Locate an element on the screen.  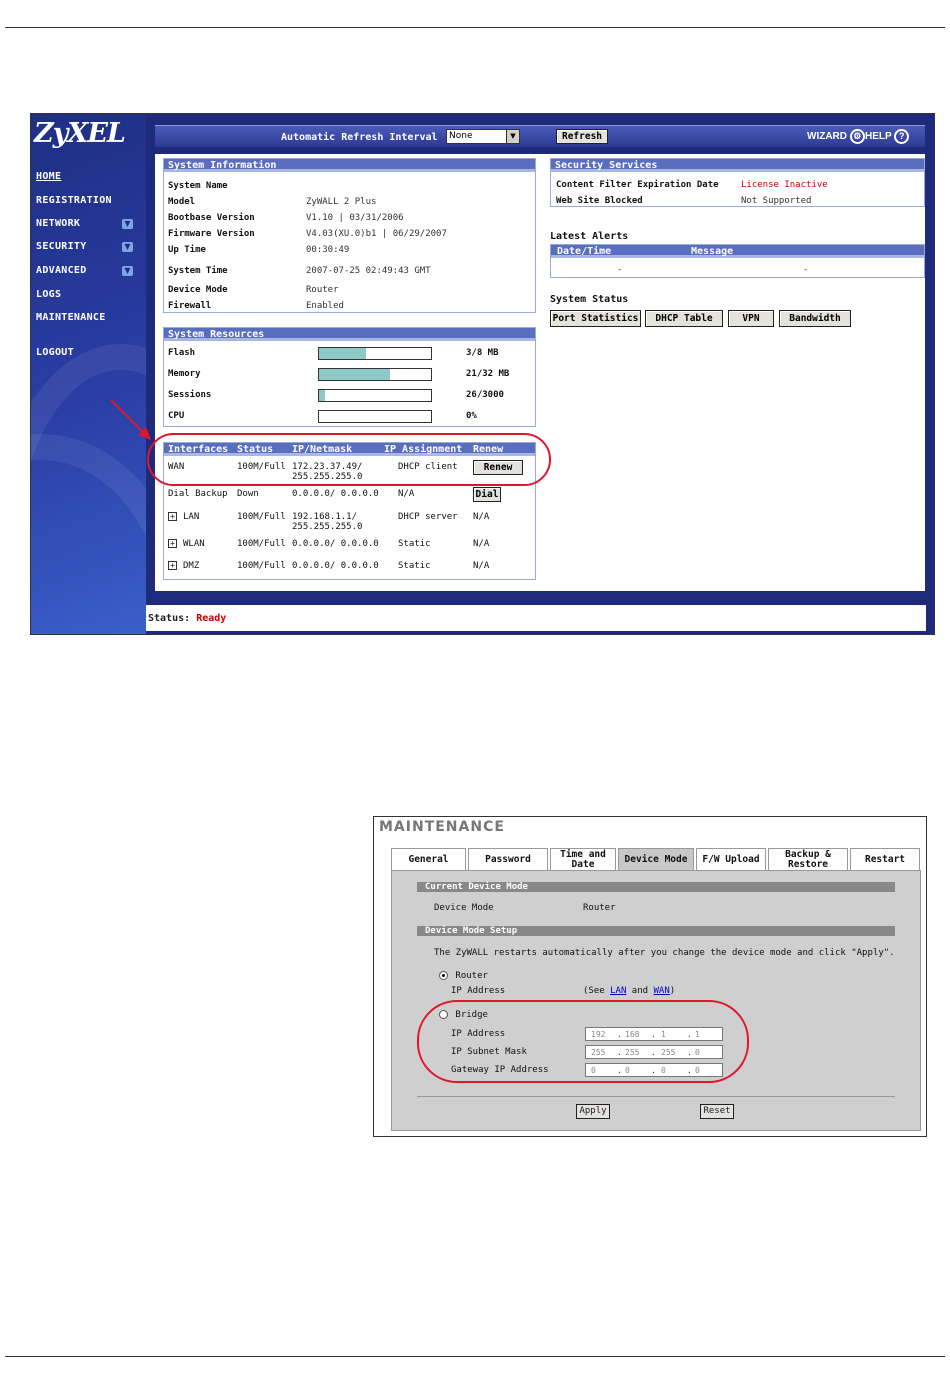
interface-ip: 192.168.1.1/ is located at coordinates (325, 517).